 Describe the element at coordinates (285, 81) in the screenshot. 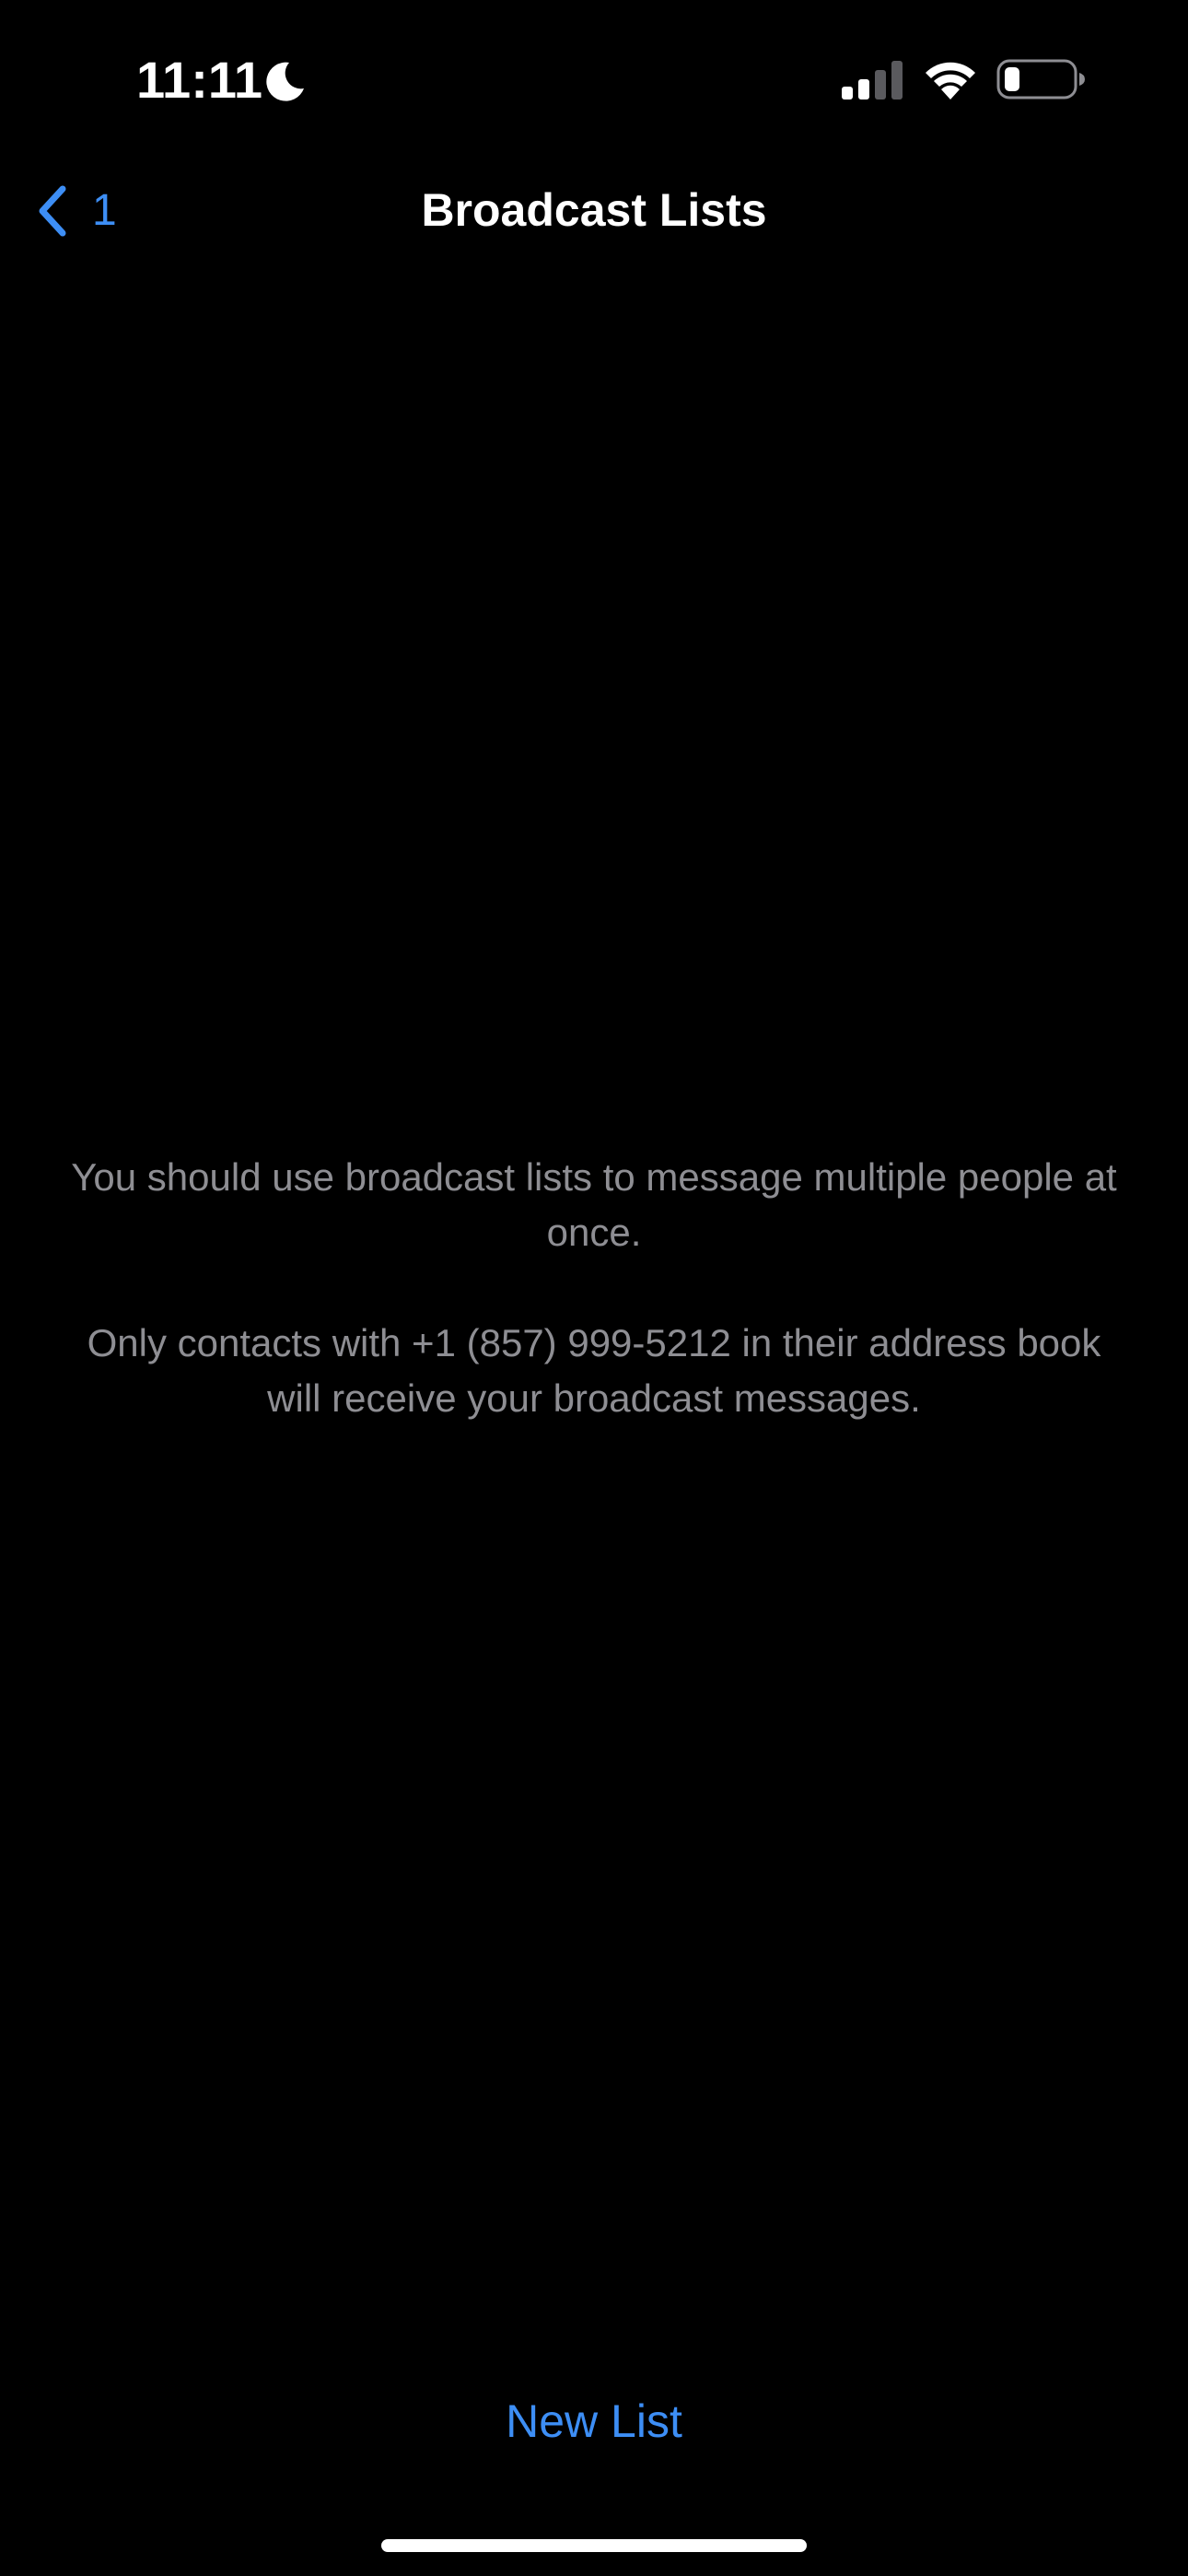

I see `moon-icon` at that location.